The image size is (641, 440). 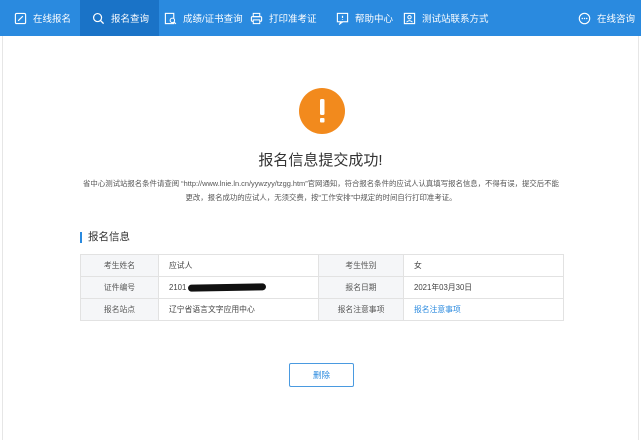 What do you see at coordinates (238, 309) in the screenshot?
I see `registration-site-value: 辽宁省语言文字应用中心` at bounding box center [238, 309].